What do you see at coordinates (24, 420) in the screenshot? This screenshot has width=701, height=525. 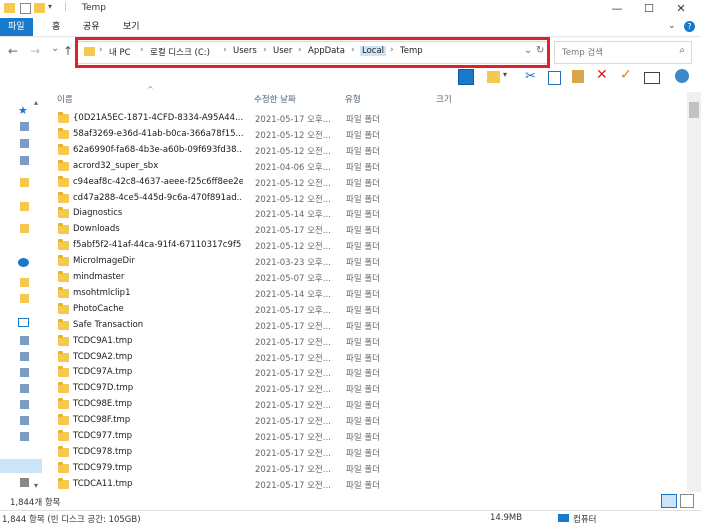 I see `pictures-icon` at bounding box center [24, 420].